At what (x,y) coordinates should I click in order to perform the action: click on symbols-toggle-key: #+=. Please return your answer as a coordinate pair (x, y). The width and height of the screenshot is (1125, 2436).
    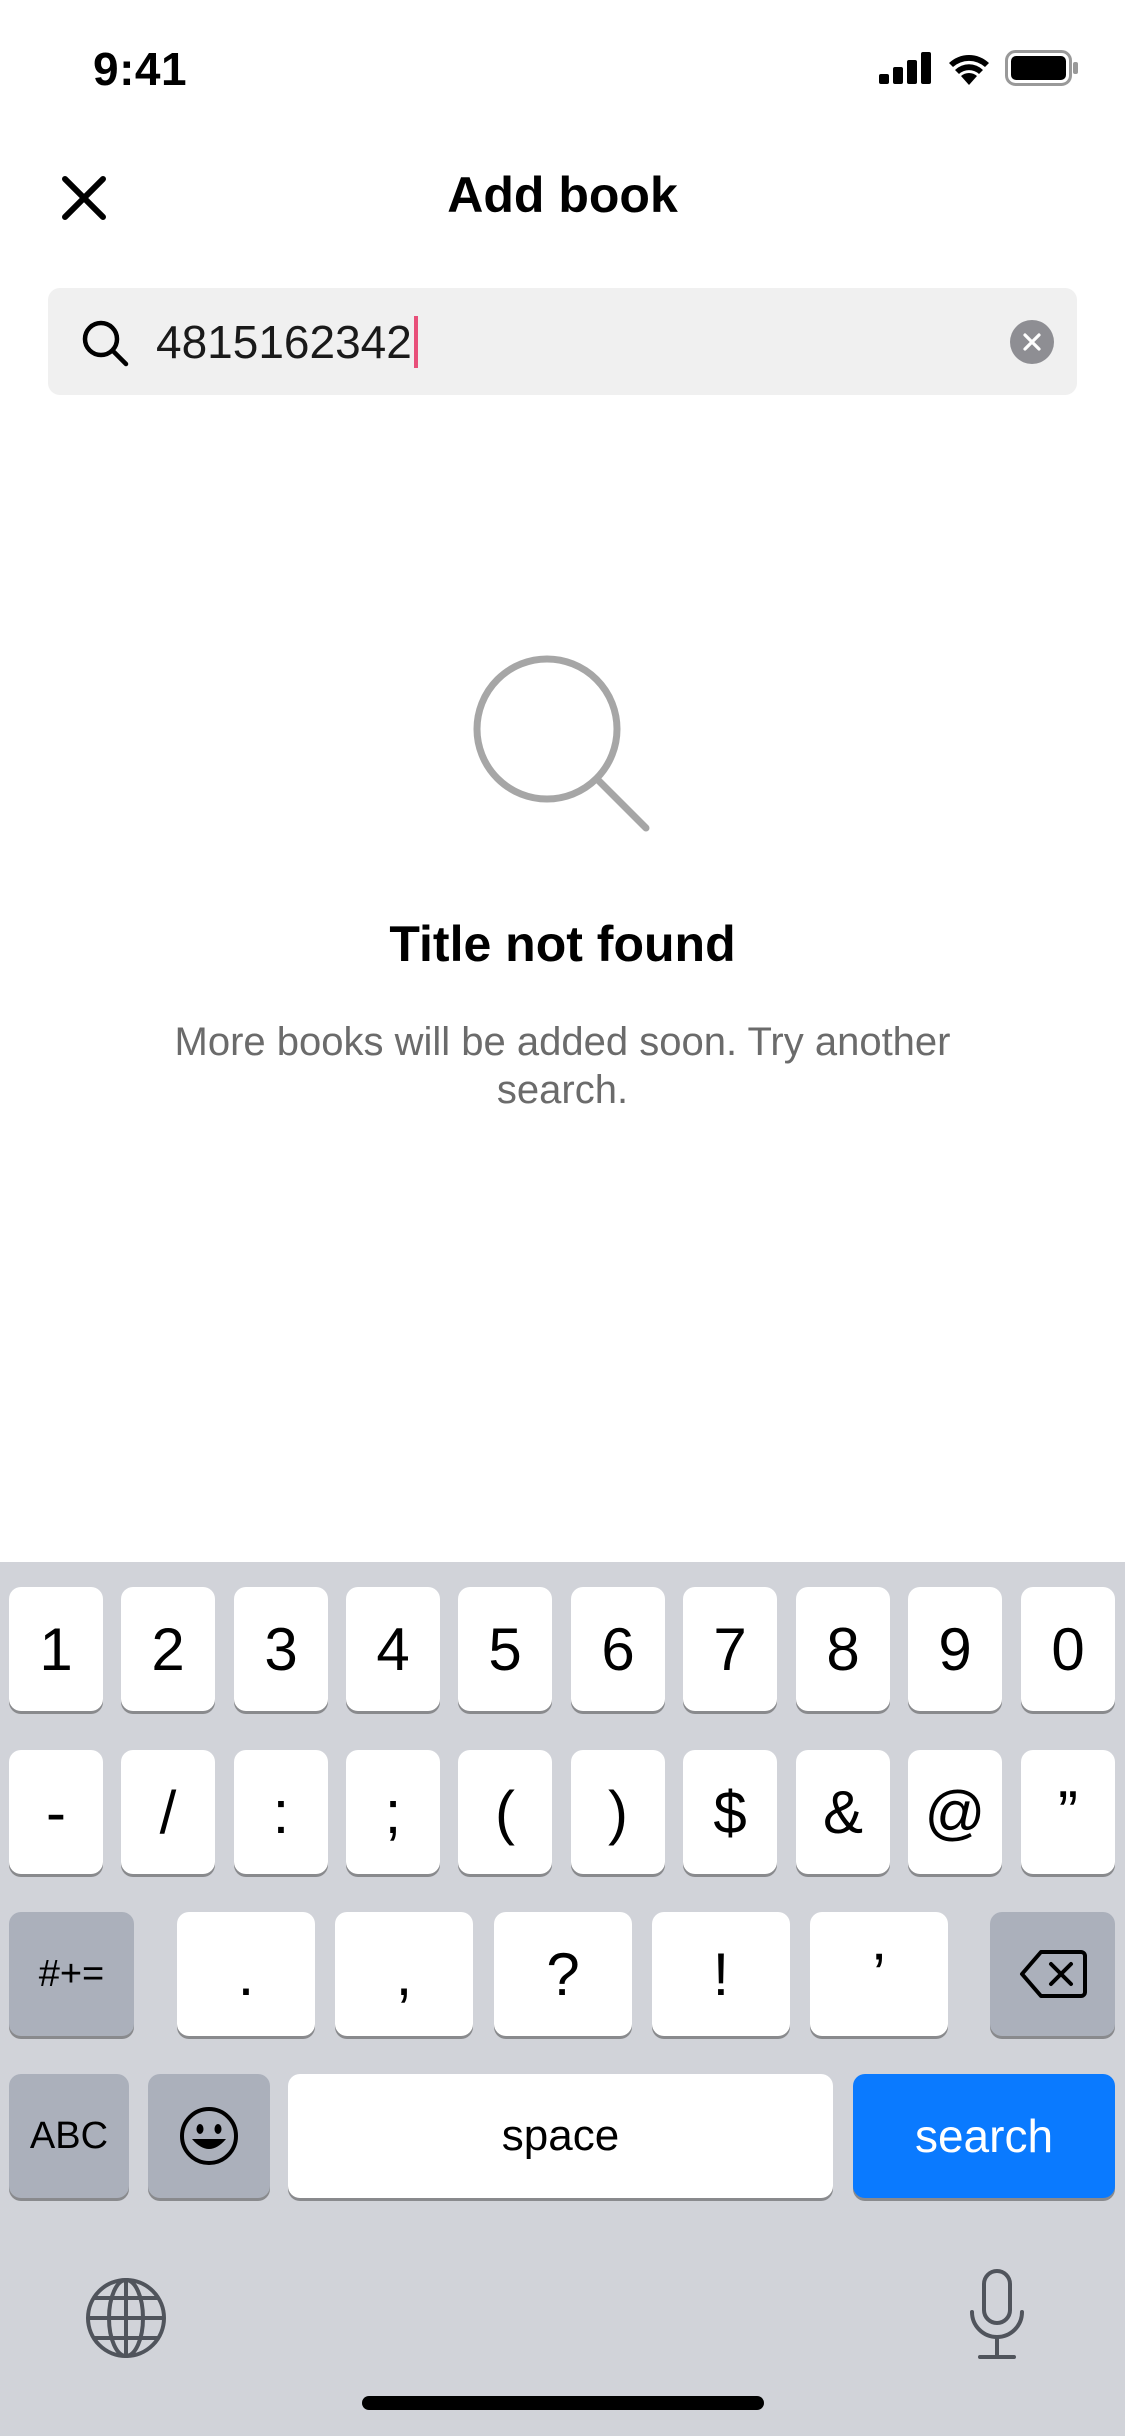
    Looking at the image, I should click on (71, 1974).